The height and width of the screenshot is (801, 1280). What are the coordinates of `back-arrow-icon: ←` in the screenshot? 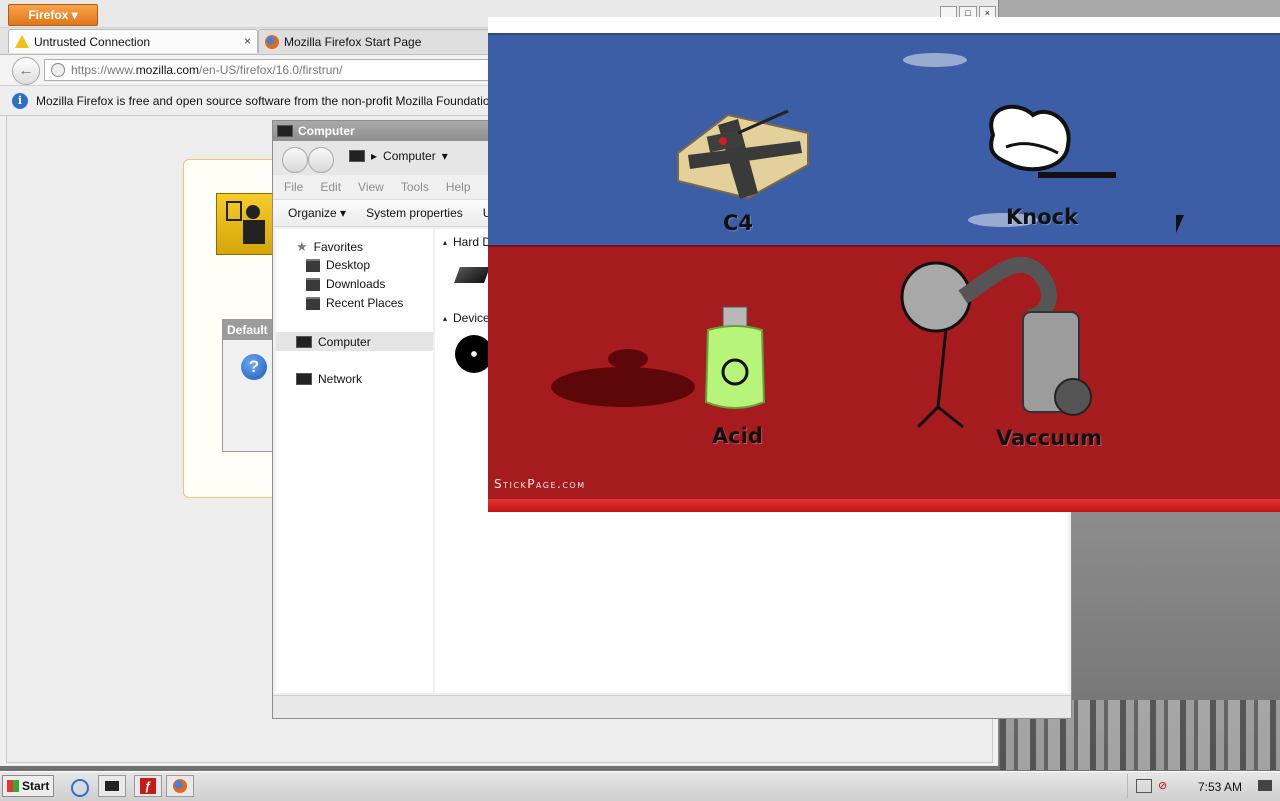 It's located at (26, 70).